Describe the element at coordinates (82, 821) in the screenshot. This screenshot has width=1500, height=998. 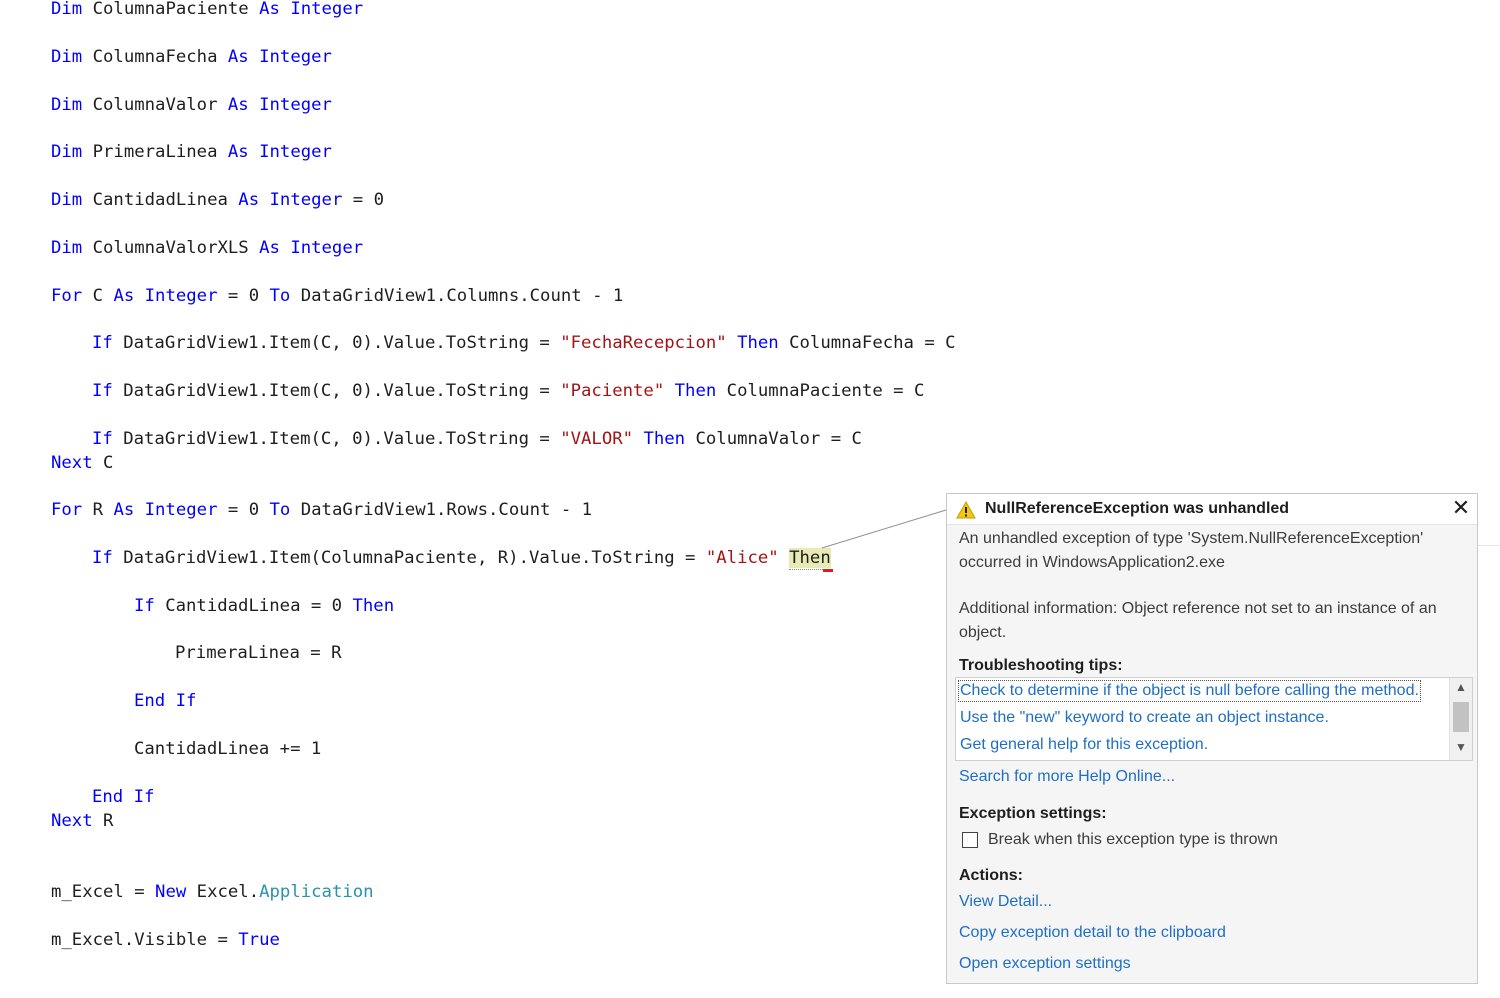
I see `code-line: Next R` at that location.